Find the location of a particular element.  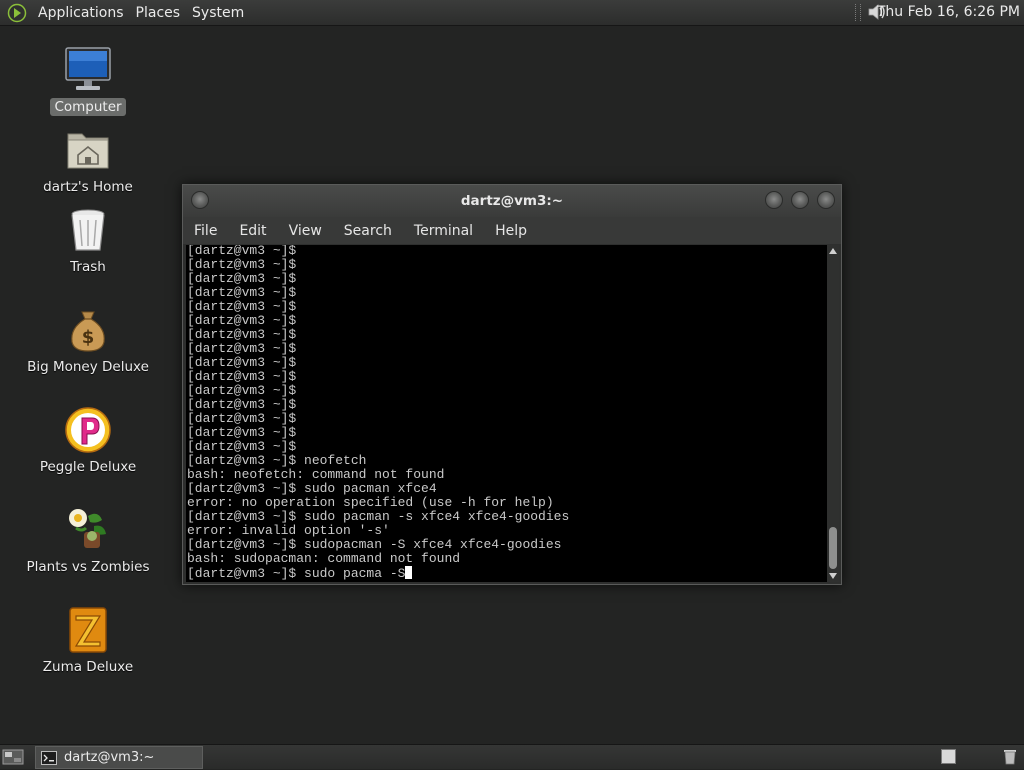

maximize-button is located at coordinates (800, 200).